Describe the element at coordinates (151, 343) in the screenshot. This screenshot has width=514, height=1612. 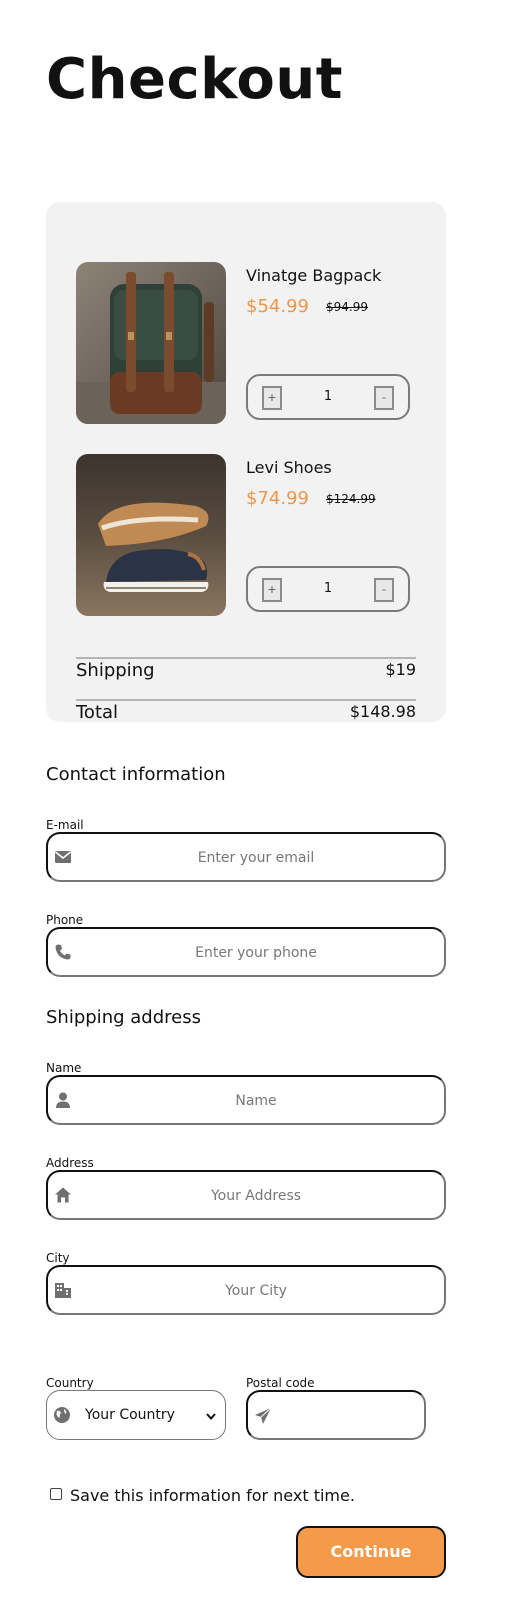
I see `backpack-image` at that location.